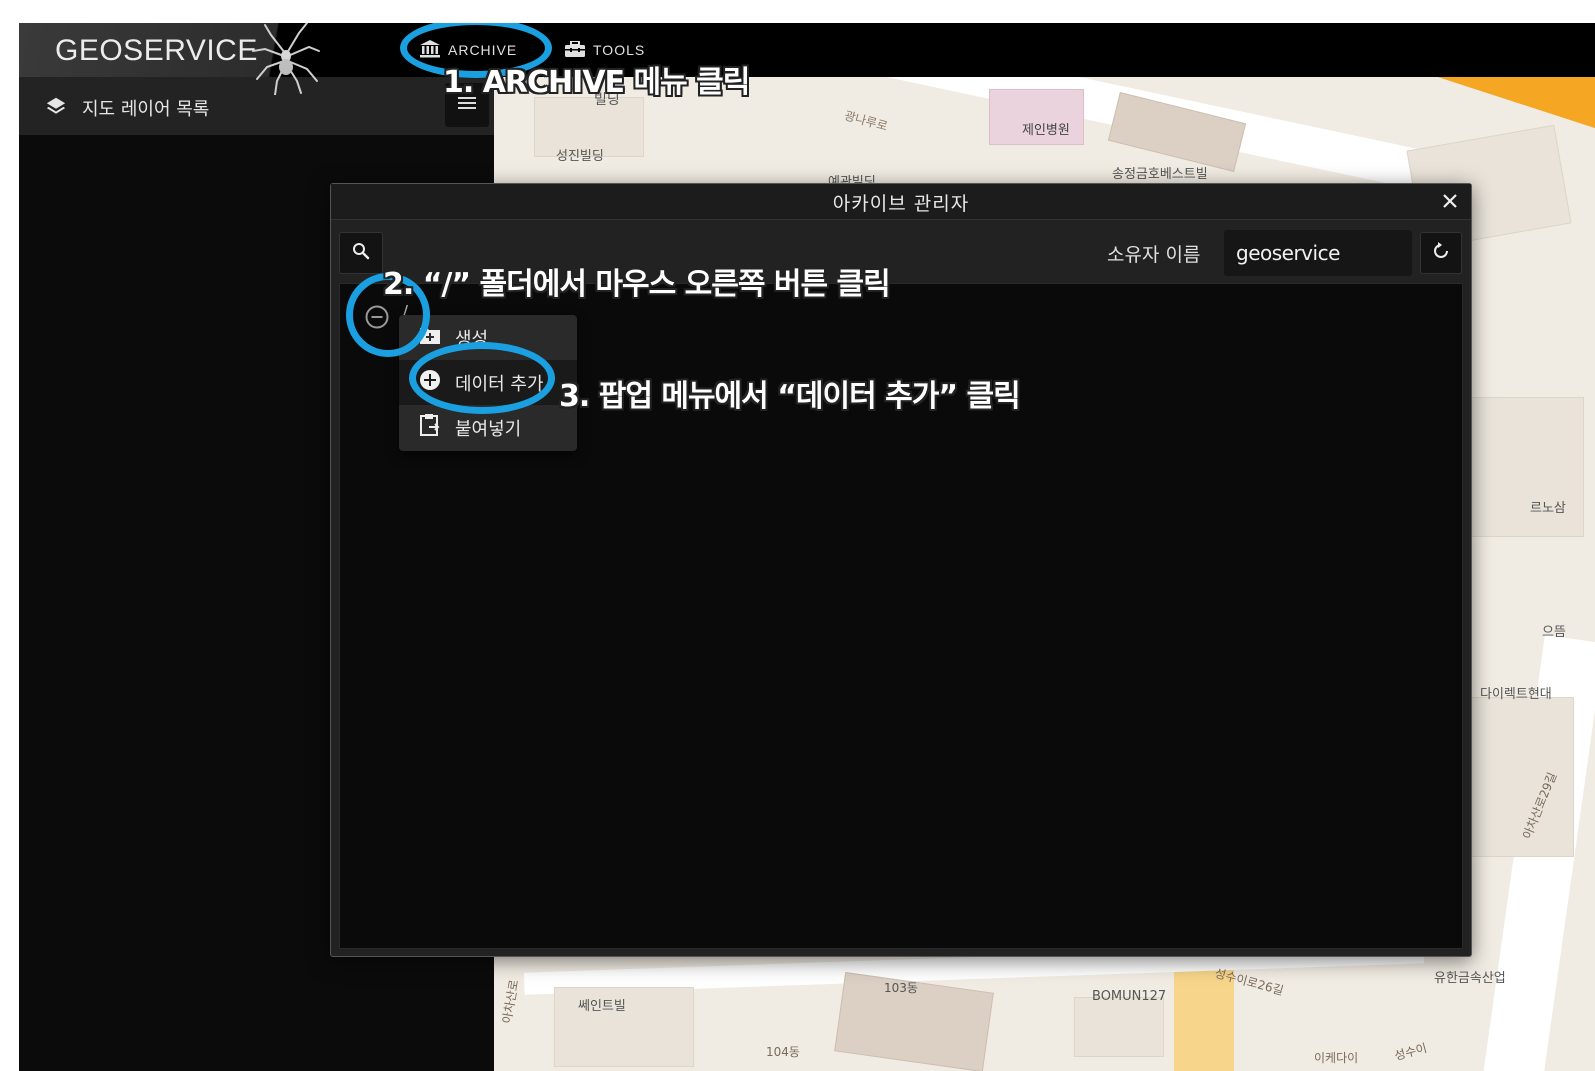 The width and height of the screenshot is (1595, 1071). What do you see at coordinates (783, 1052) in the screenshot?
I see `map-label: 104동` at bounding box center [783, 1052].